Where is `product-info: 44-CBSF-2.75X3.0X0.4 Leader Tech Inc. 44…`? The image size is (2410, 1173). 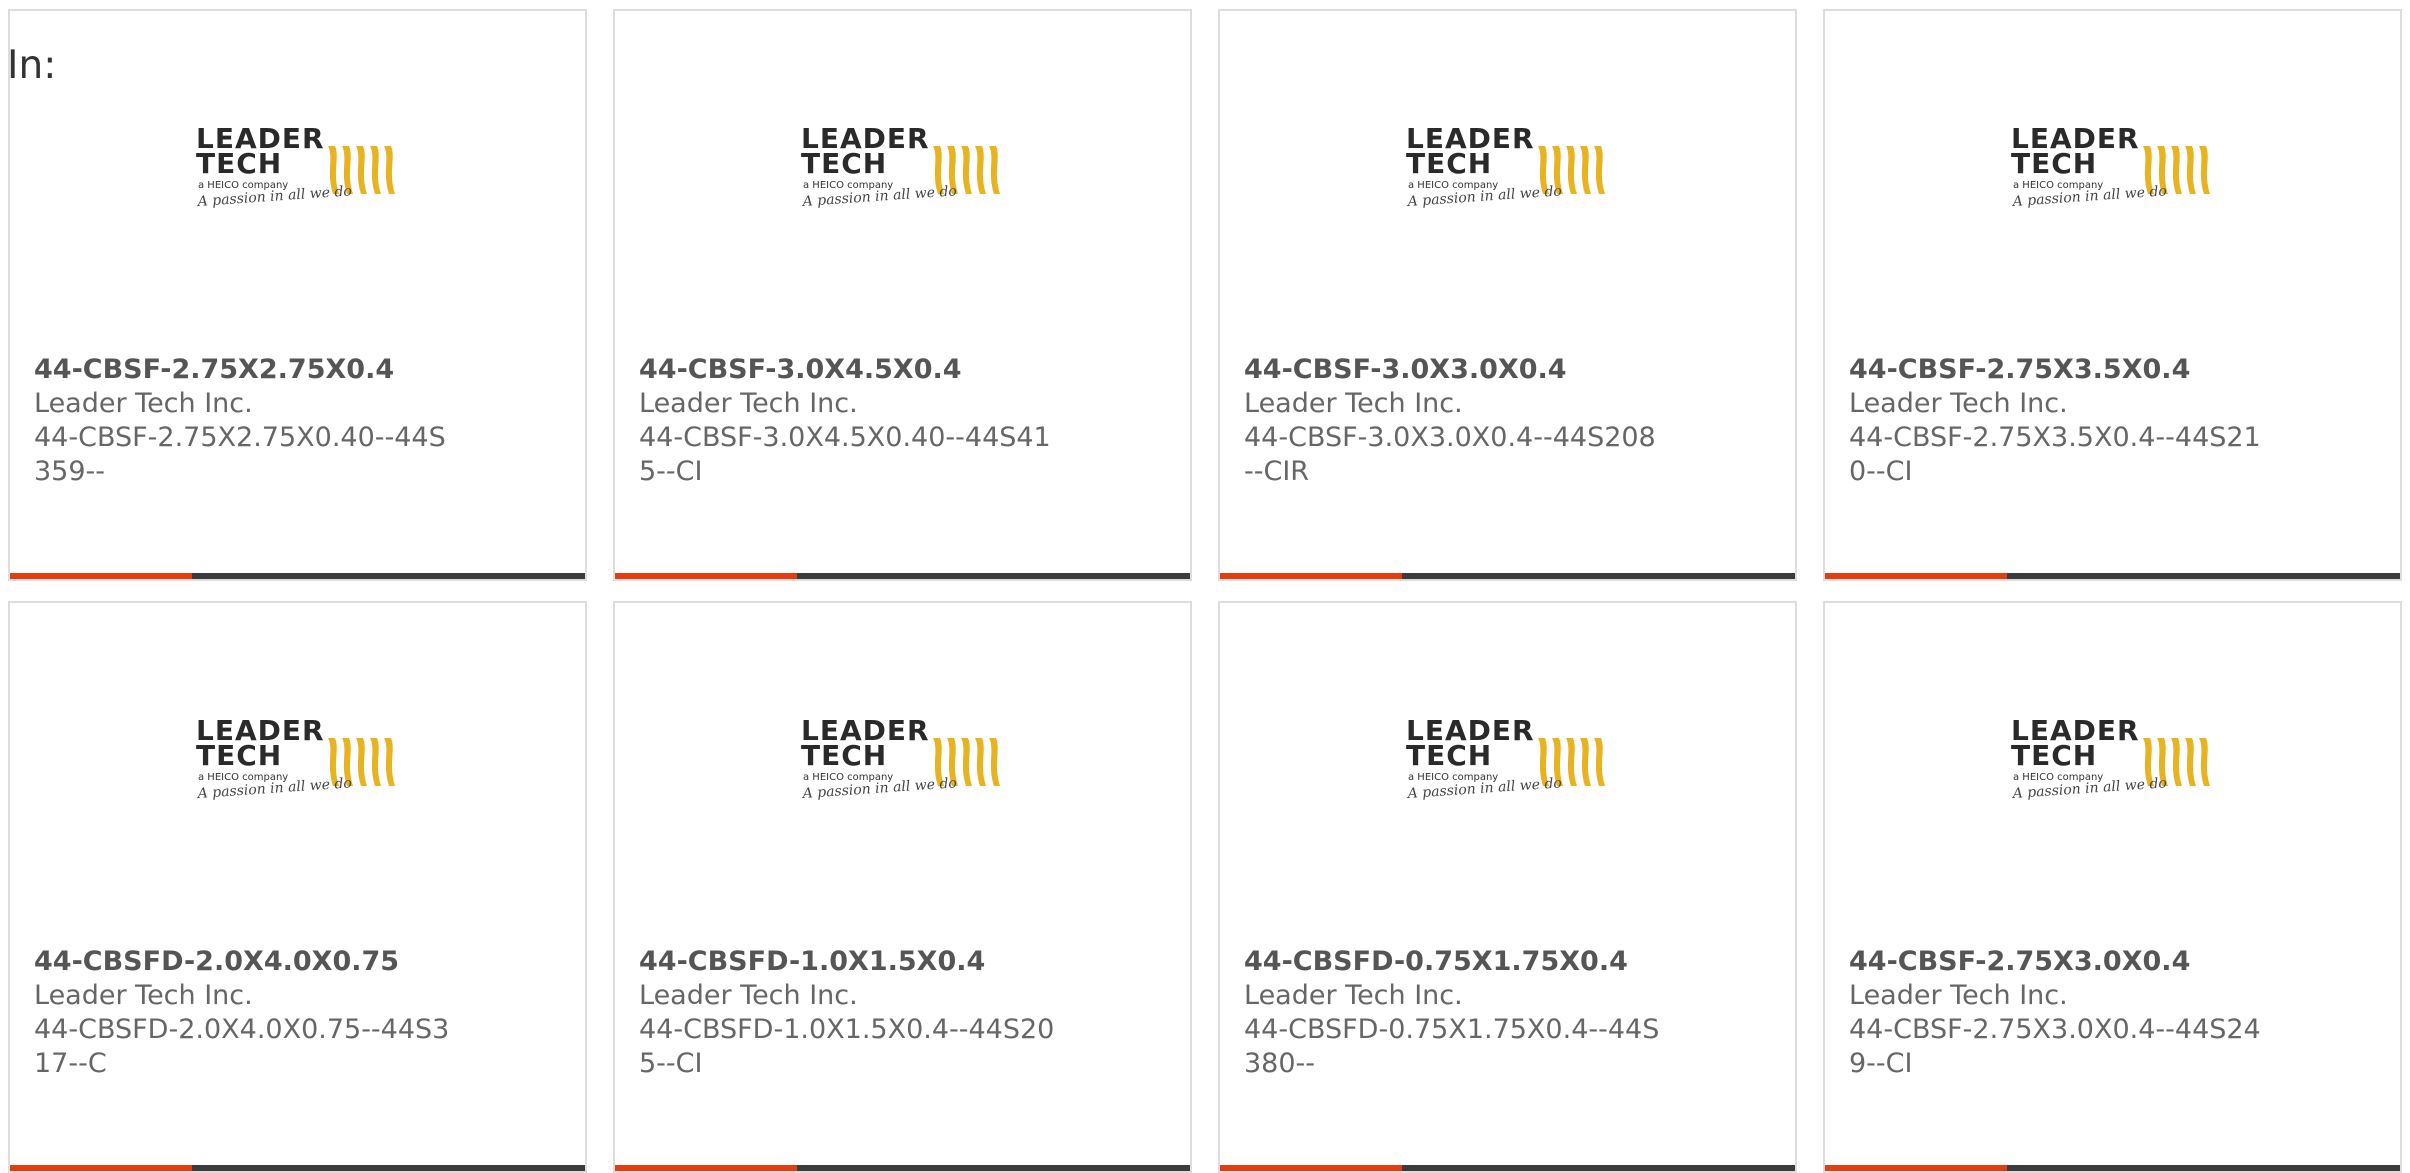
product-info: 44-CBSF-2.75X3.0X0.4 Leader Tech Inc. 44… is located at coordinates (2059, 1013).